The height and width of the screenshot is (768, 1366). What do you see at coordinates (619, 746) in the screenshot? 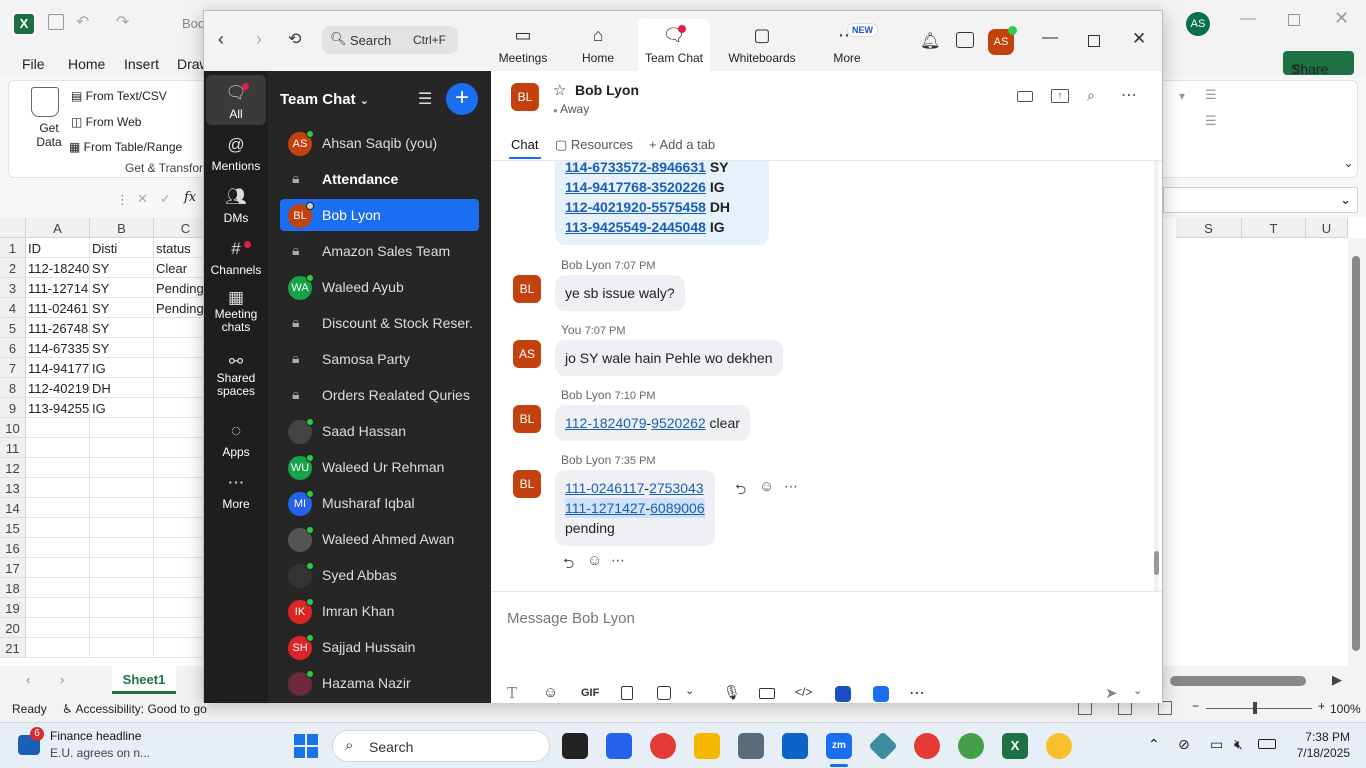
I see `store-icon` at bounding box center [619, 746].